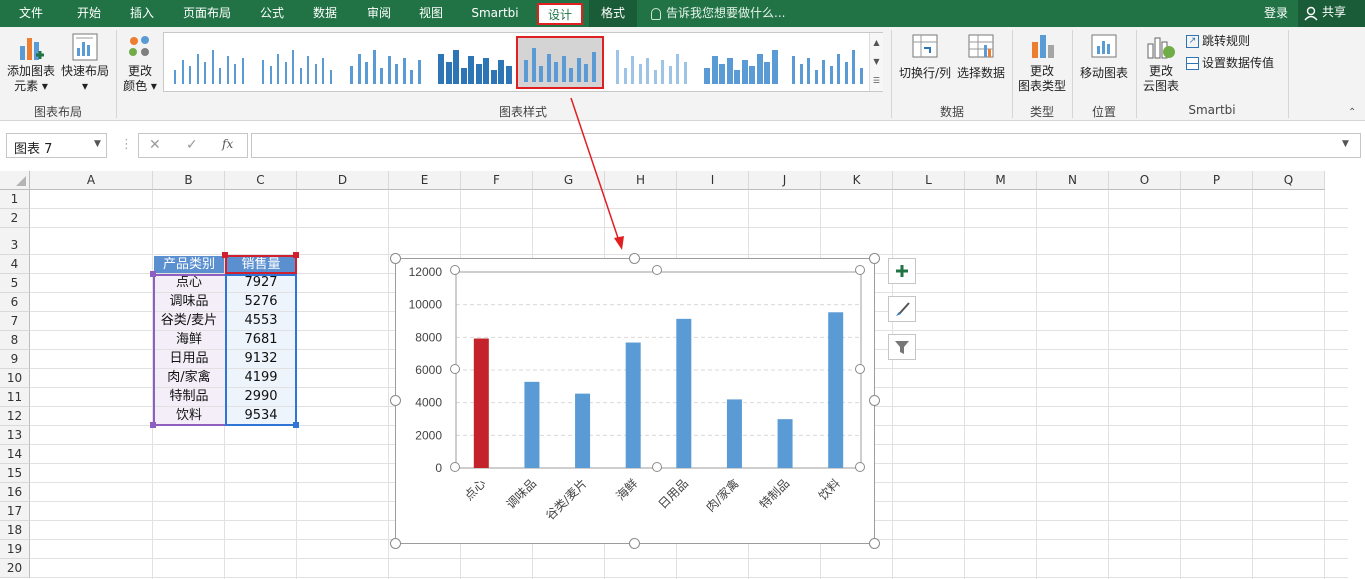 This screenshot has height=579, width=1365. What do you see at coordinates (15, 454) in the screenshot?
I see `row-header-14: 14` at bounding box center [15, 454].